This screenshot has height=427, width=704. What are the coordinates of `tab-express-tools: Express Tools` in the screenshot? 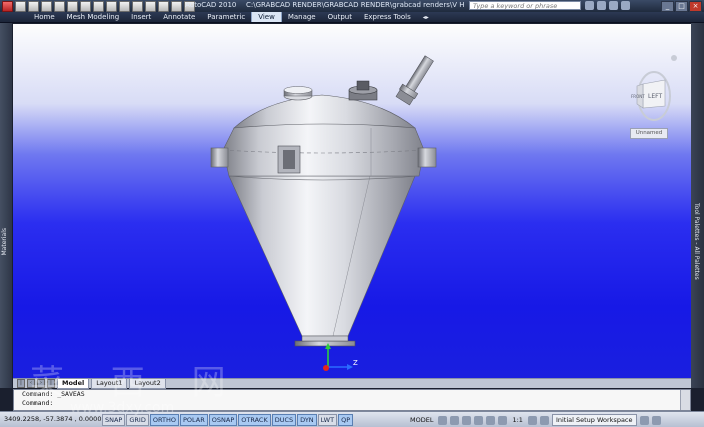 It's located at (387, 17).